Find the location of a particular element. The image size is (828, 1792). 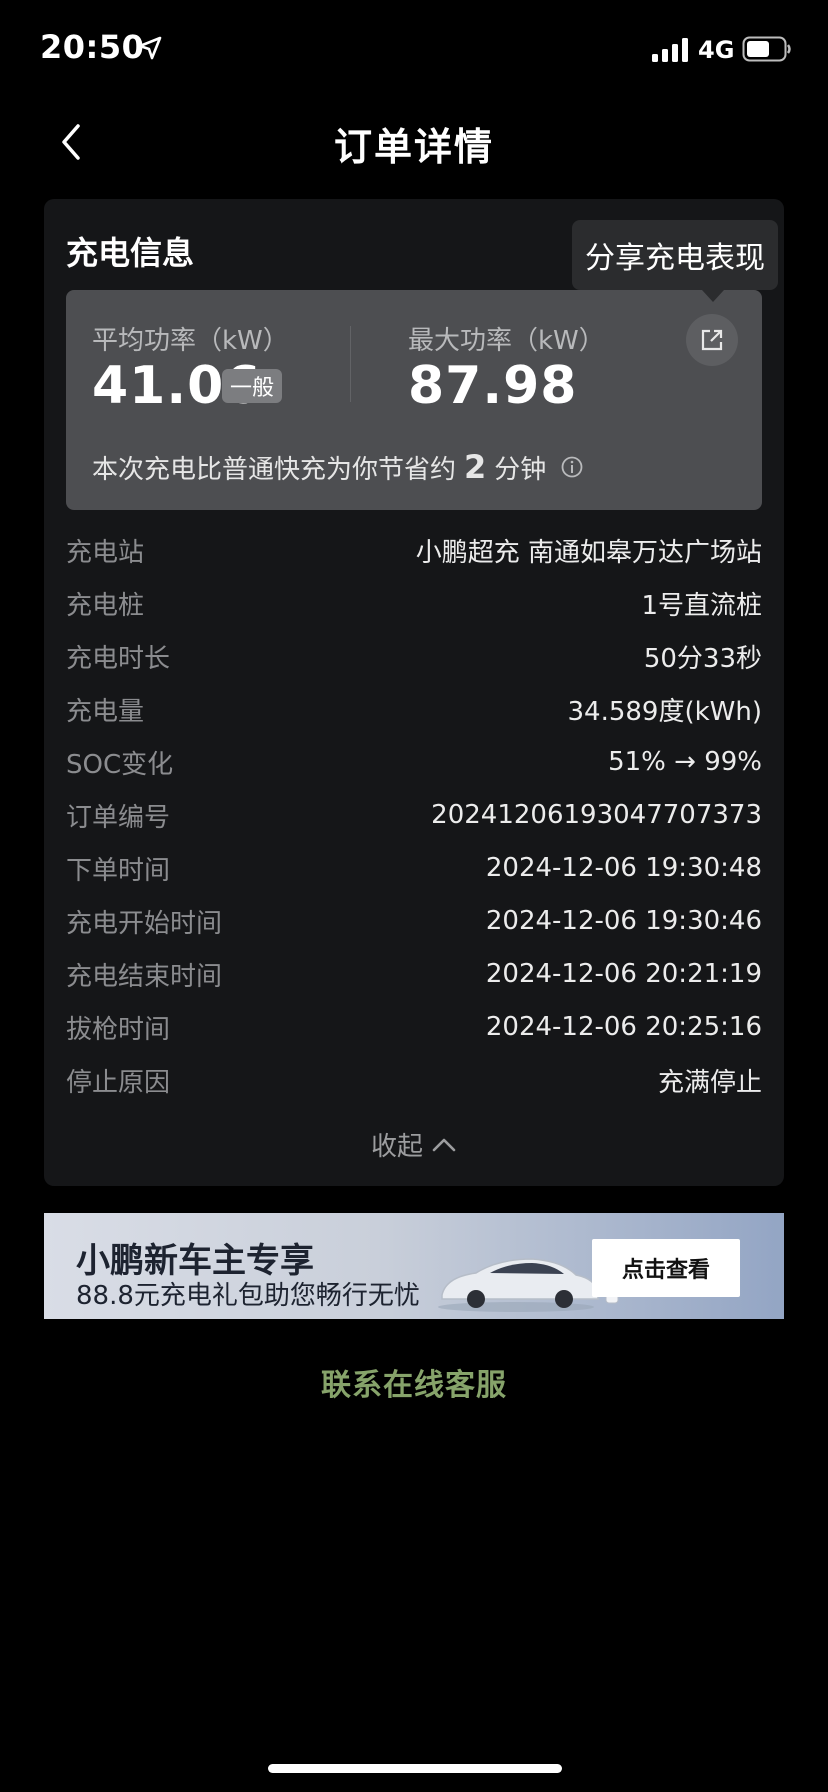

detail-label: 充电站 is located at coordinates (105, 552).